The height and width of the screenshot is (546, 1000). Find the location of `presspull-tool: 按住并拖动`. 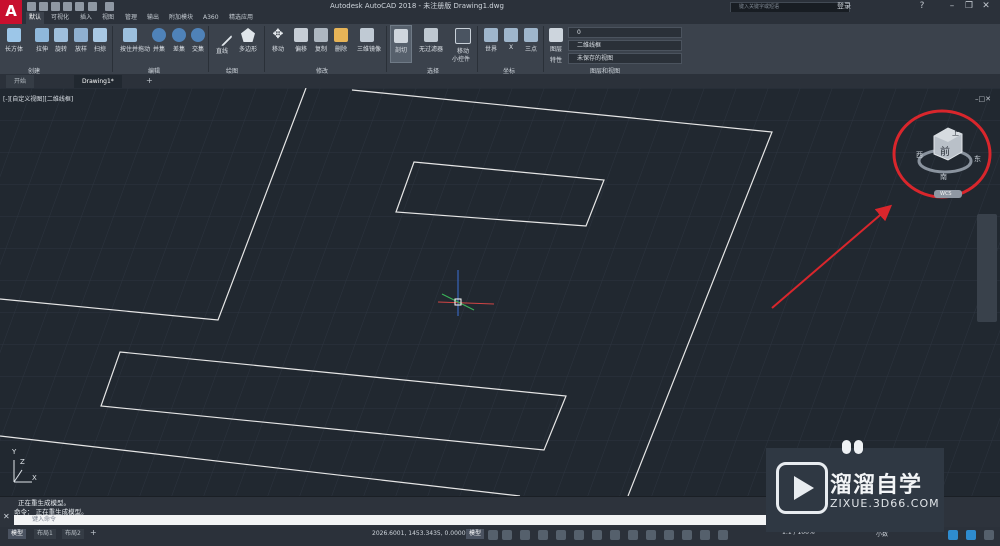

presspull-tool: 按住并拖动 is located at coordinates (135, 43).